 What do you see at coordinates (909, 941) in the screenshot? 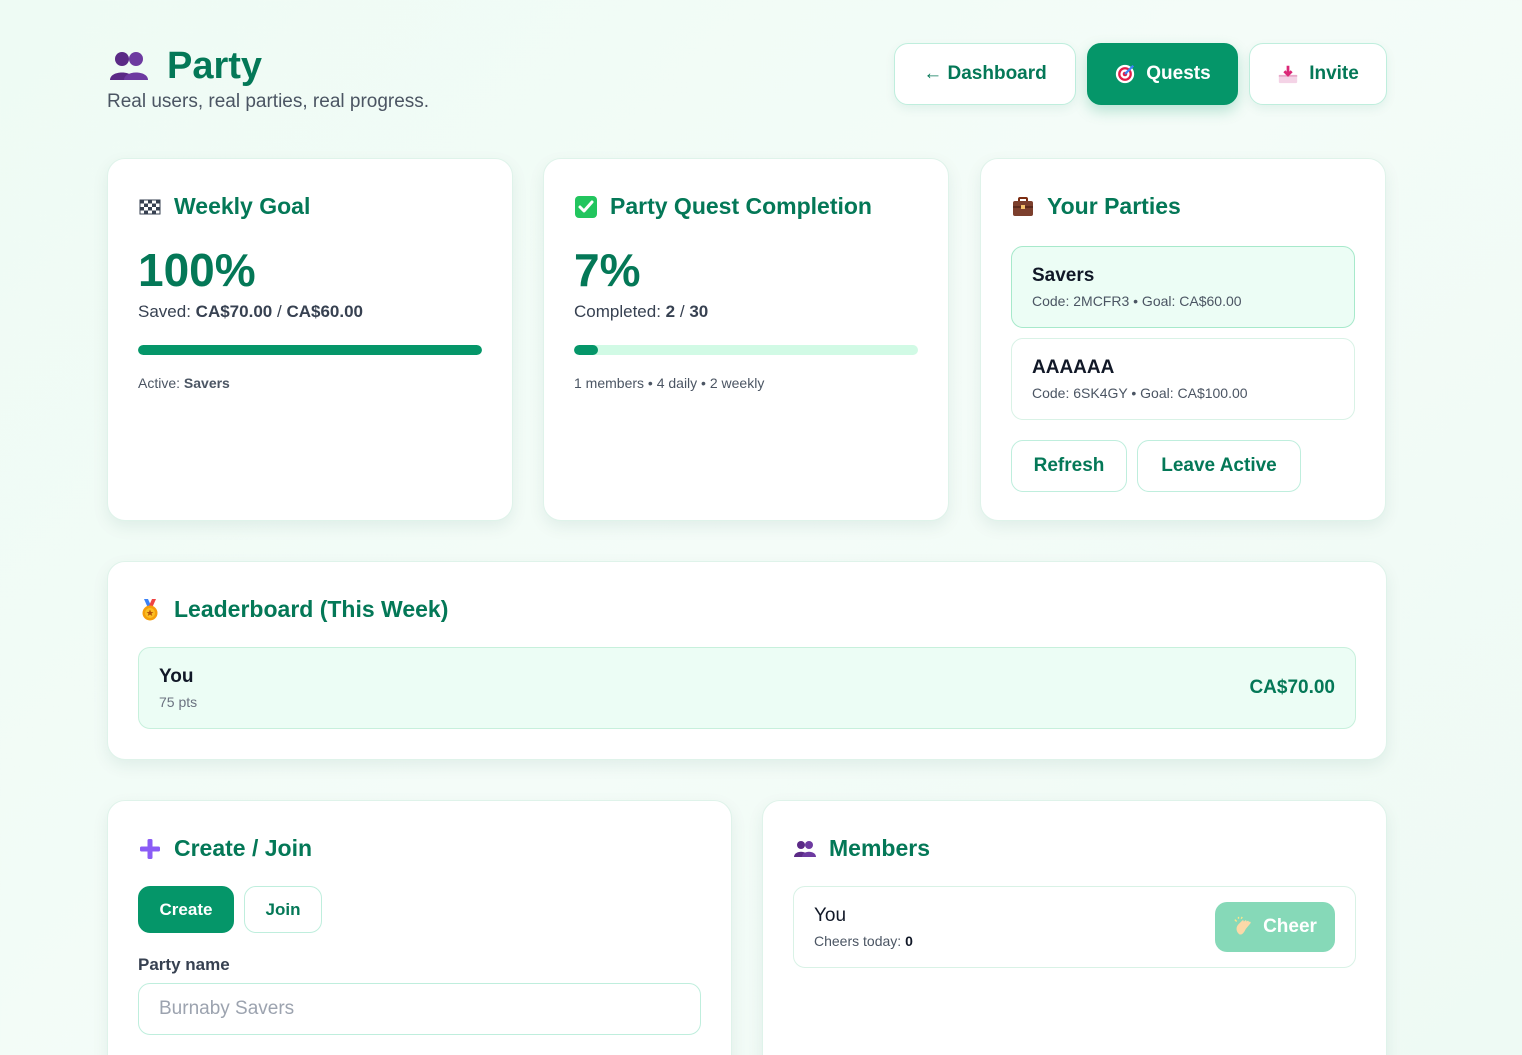
I see `cheers-count: 0` at bounding box center [909, 941].